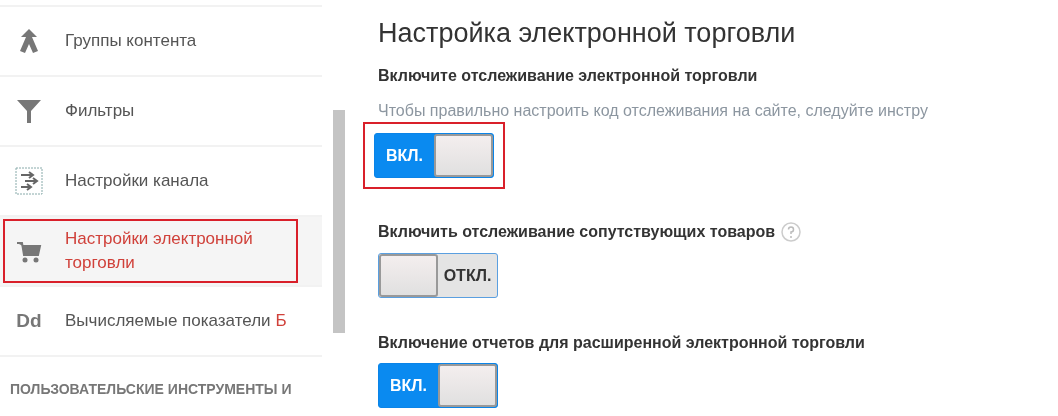 The height and width of the screenshot is (416, 1058). Describe the element at coordinates (791, 232) in the screenshot. I see `help-icon` at that location.